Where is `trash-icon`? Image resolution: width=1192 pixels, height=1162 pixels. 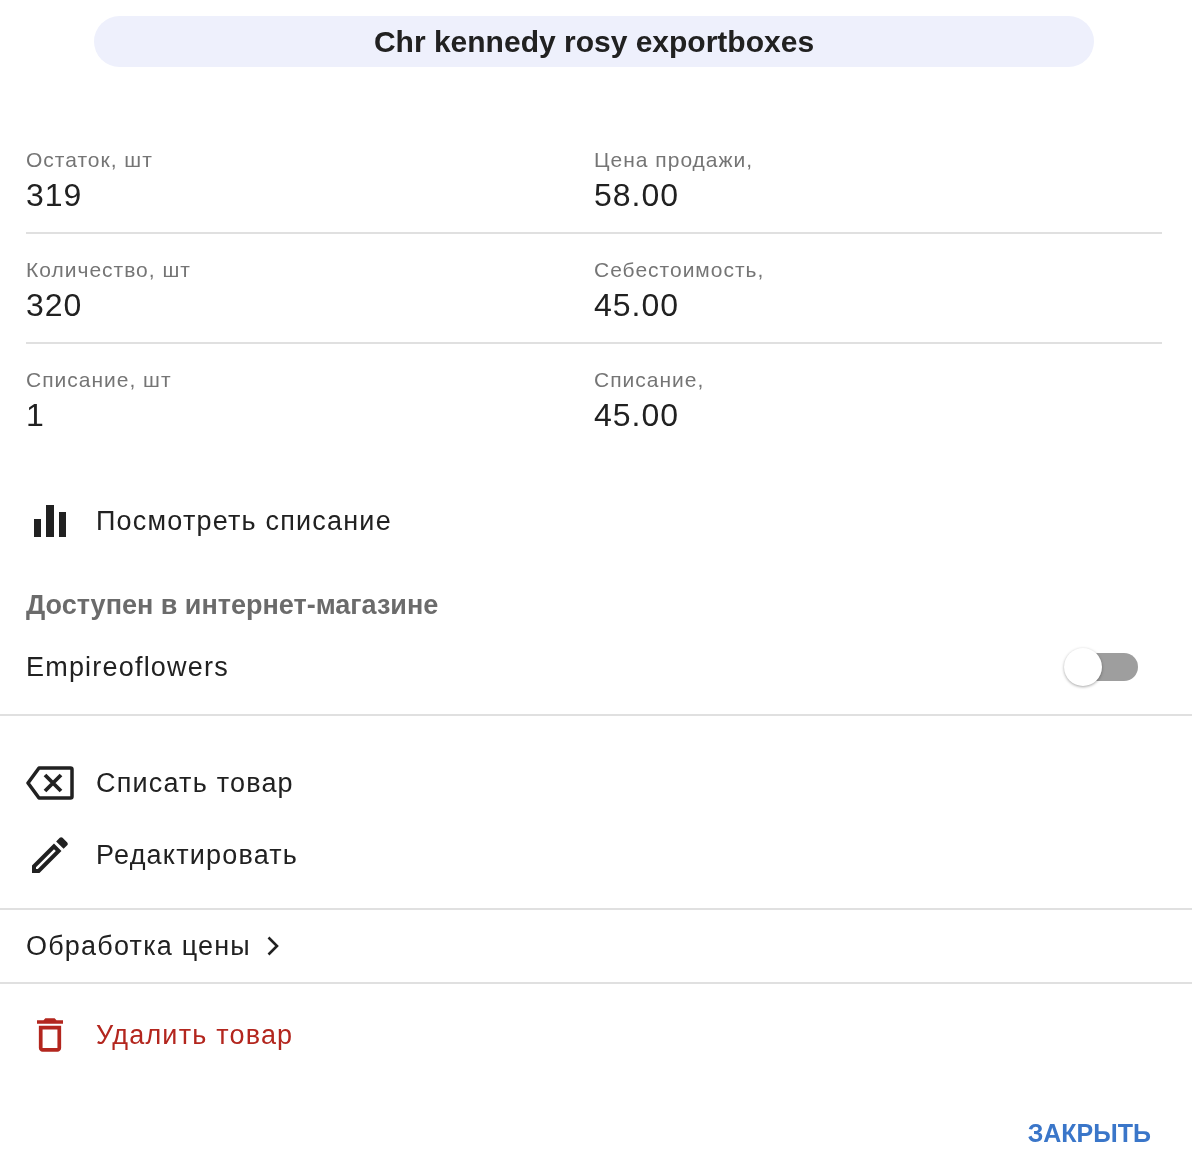
trash-icon is located at coordinates (50, 1035).